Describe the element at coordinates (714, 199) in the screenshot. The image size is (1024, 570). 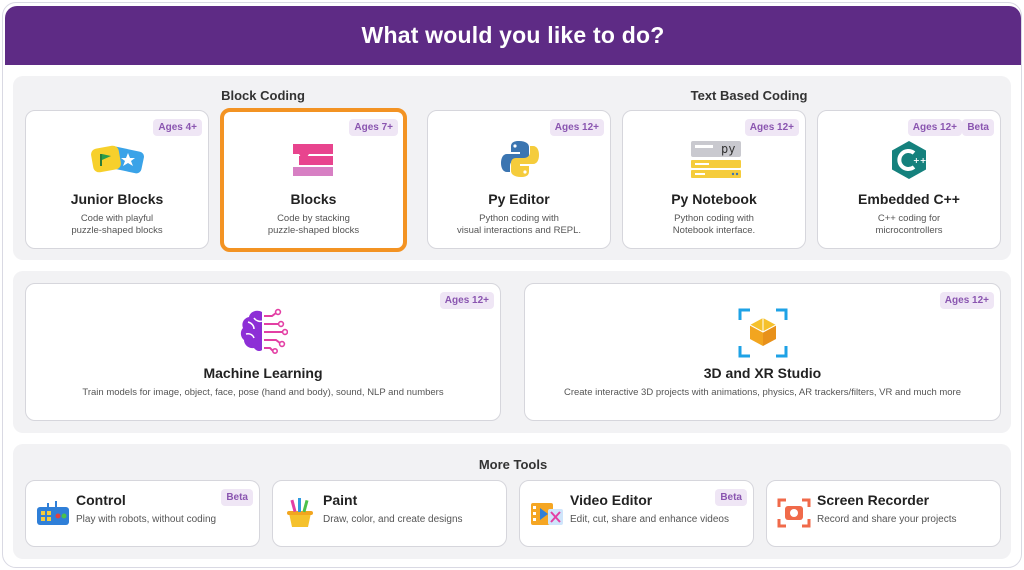
I see `card-title: Py Notebook` at that location.